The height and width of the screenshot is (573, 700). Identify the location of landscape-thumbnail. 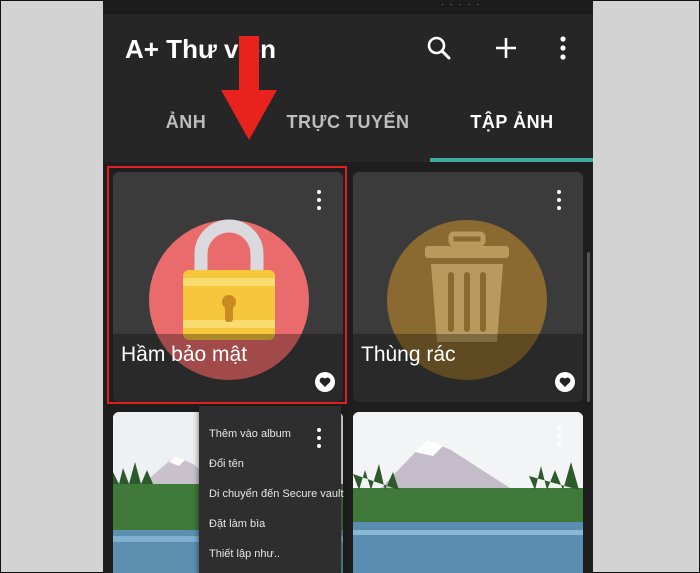
(468, 492).